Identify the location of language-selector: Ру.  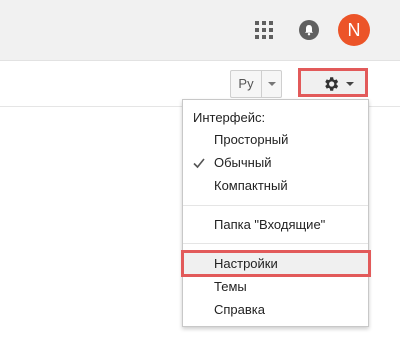
(256, 84).